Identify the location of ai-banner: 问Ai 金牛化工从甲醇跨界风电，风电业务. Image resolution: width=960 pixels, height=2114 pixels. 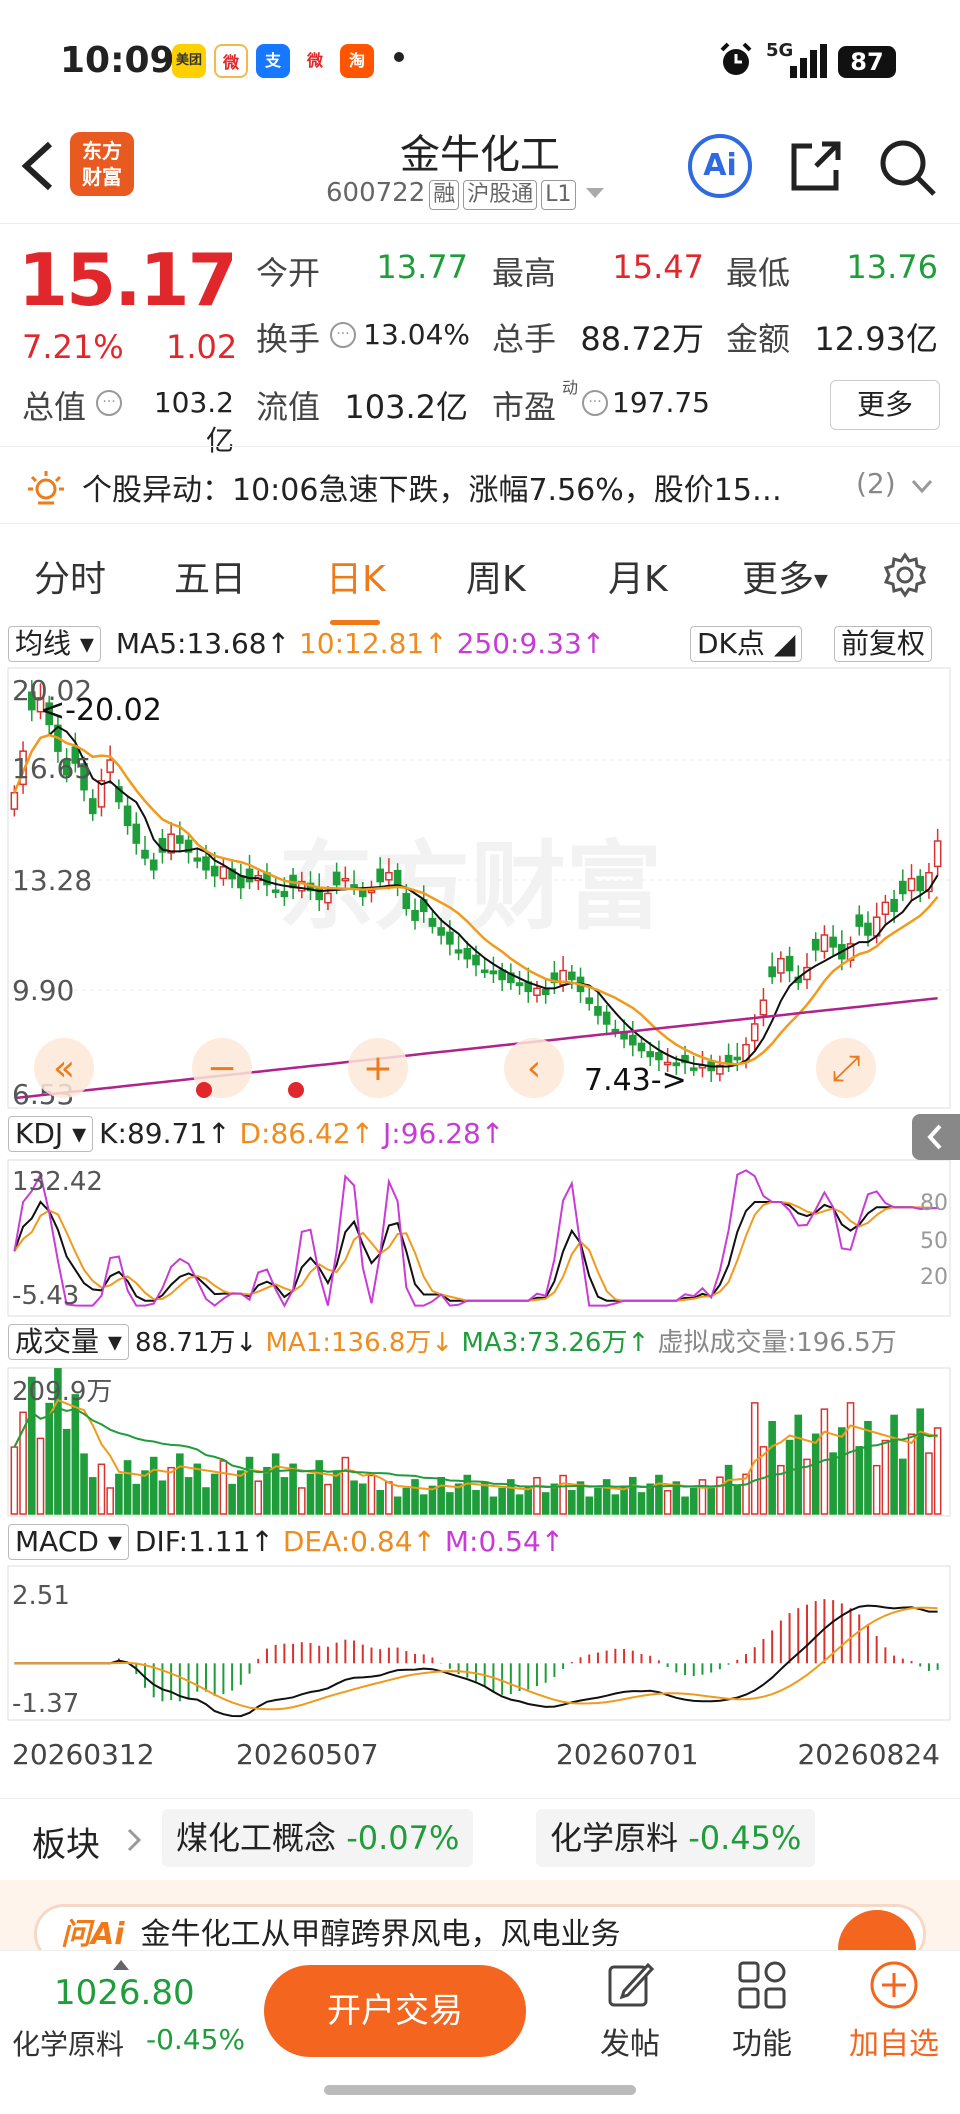
(480, 1934).